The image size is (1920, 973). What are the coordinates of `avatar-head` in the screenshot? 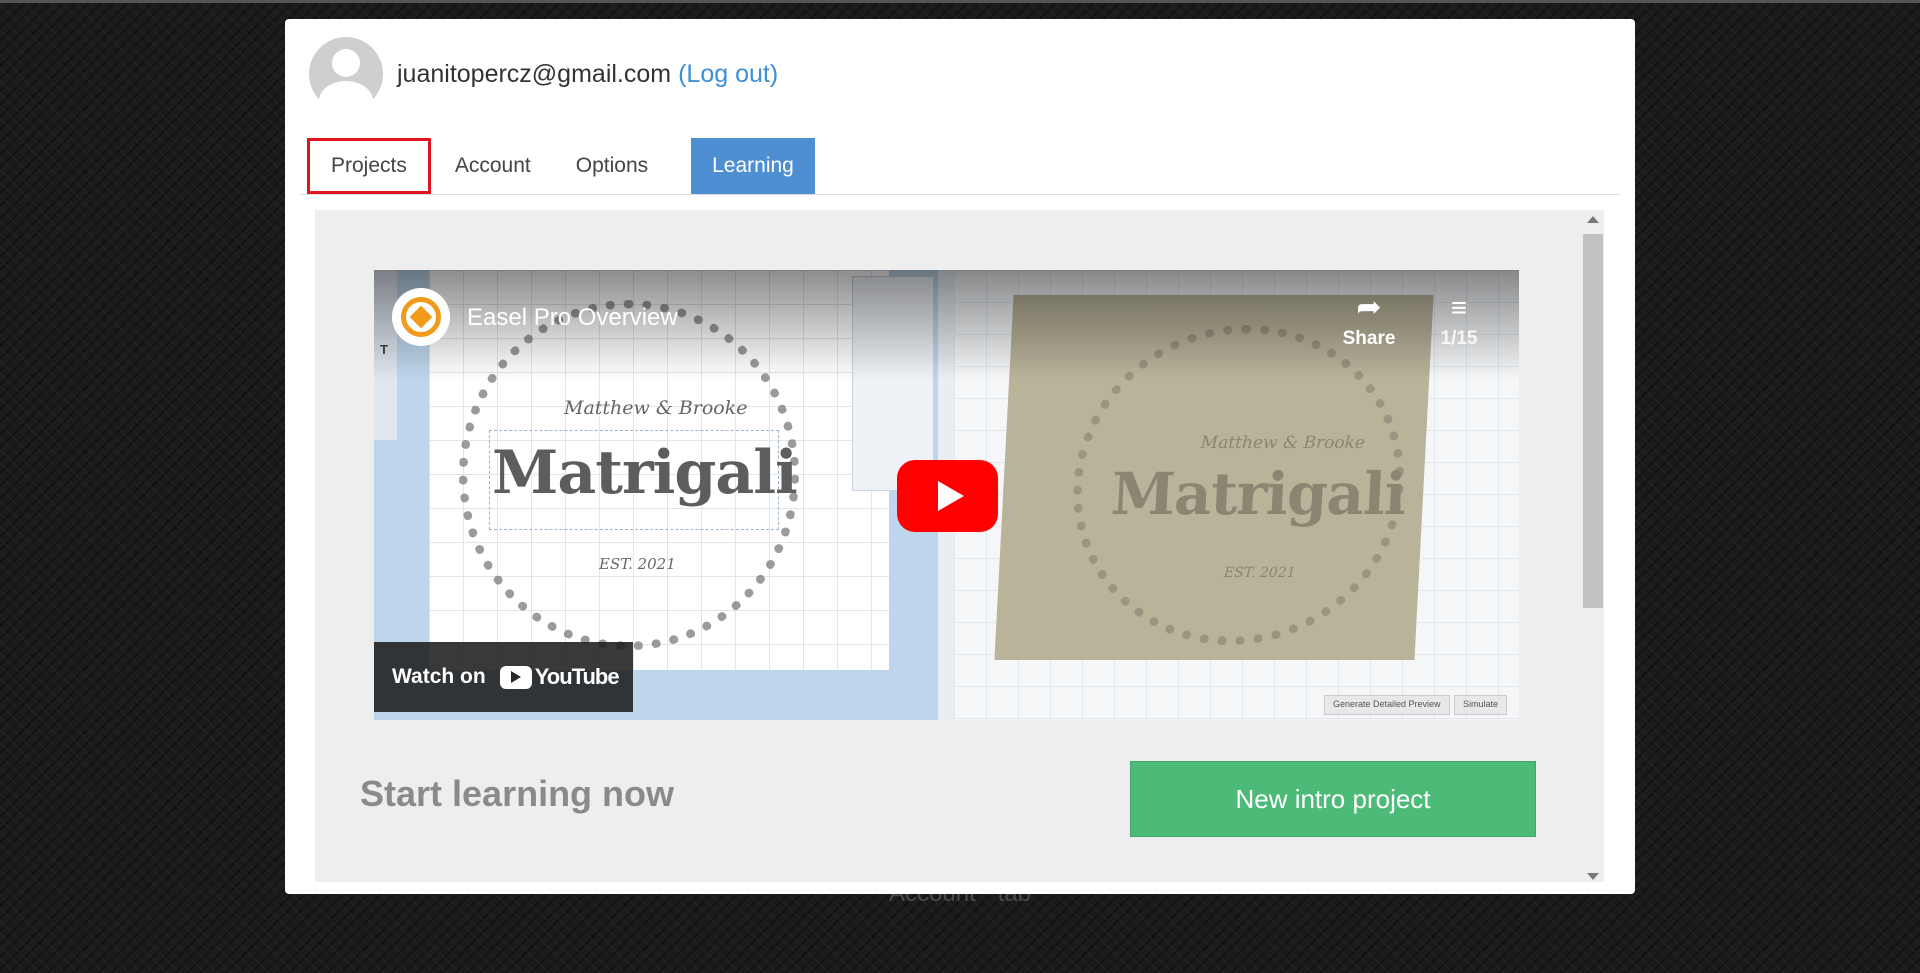 It's located at (346, 63).